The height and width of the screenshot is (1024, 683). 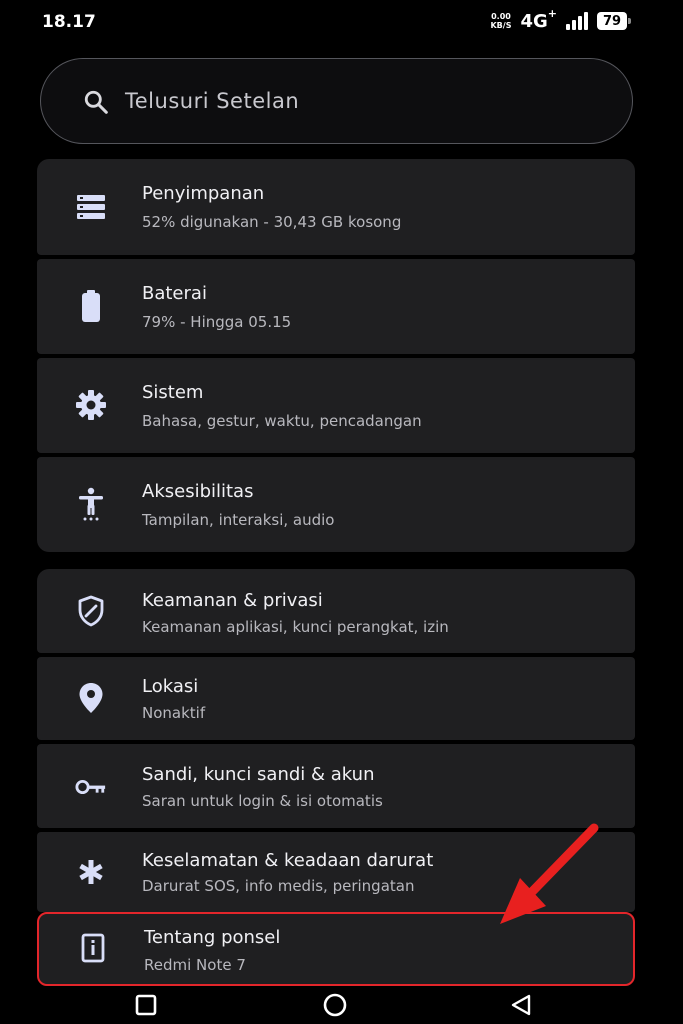 What do you see at coordinates (552, 13) in the screenshot?
I see `network-type-plus: +` at bounding box center [552, 13].